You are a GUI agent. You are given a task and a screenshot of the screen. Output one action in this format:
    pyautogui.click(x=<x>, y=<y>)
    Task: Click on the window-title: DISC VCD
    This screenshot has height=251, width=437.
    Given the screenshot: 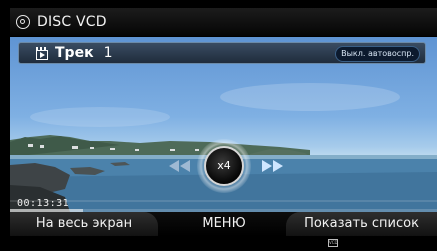 What is the action you would take?
    pyautogui.click(x=72, y=22)
    